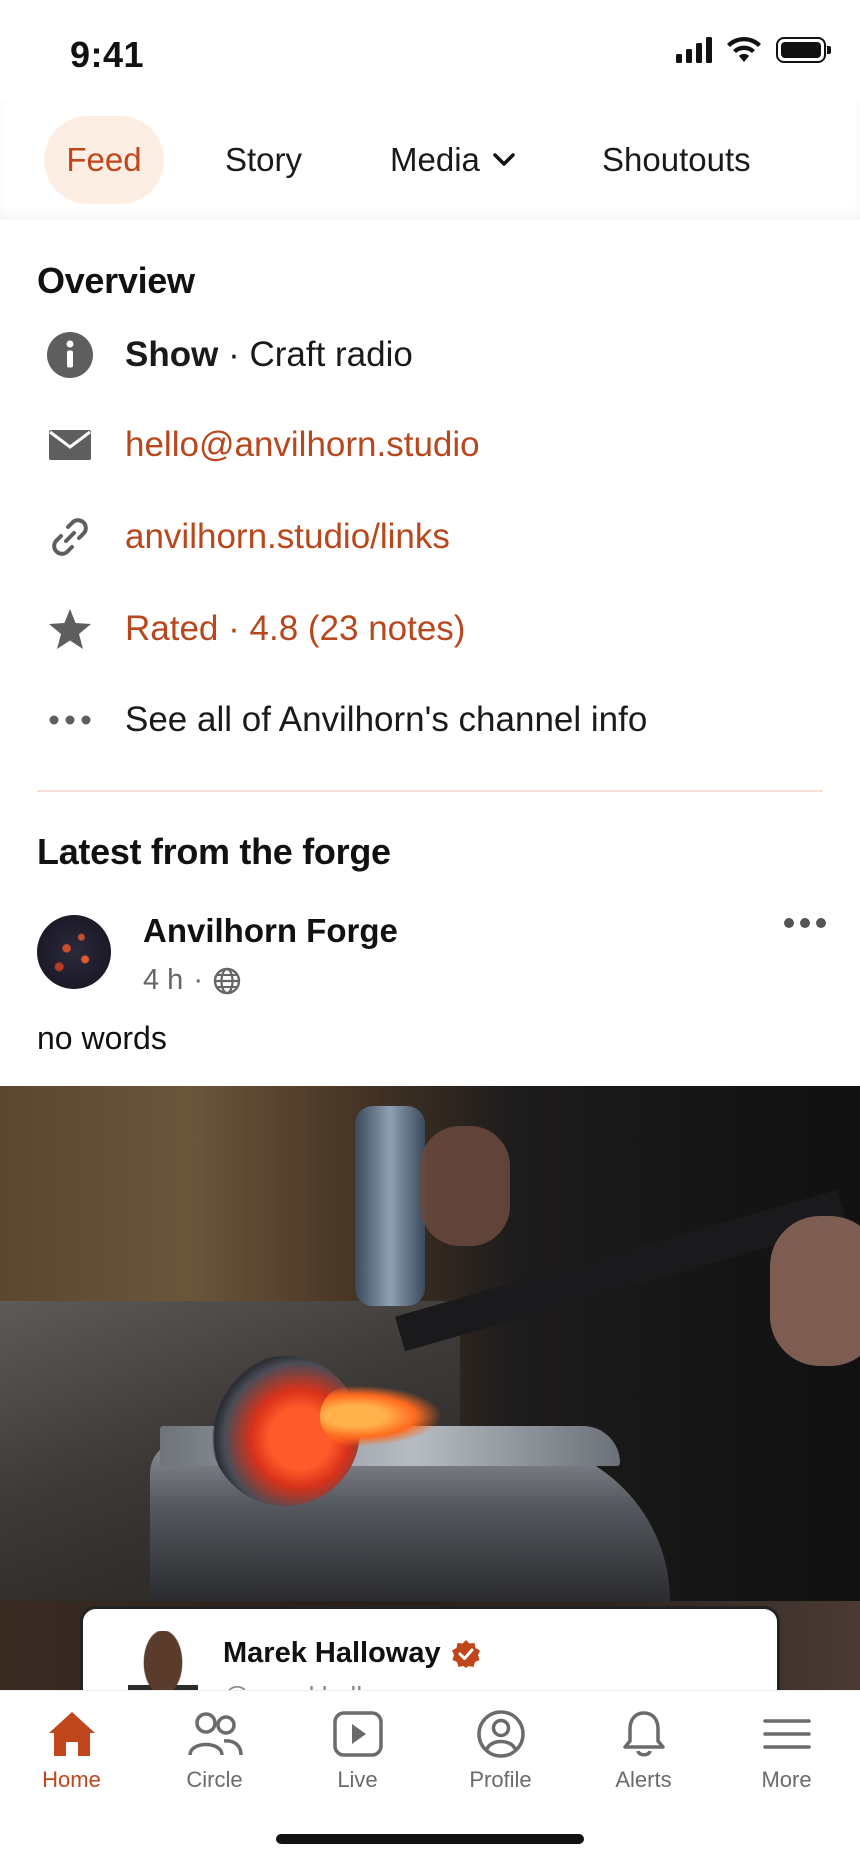  Describe the element at coordinates (430, 791) in the screenshot. I see `section-divider` at that location.